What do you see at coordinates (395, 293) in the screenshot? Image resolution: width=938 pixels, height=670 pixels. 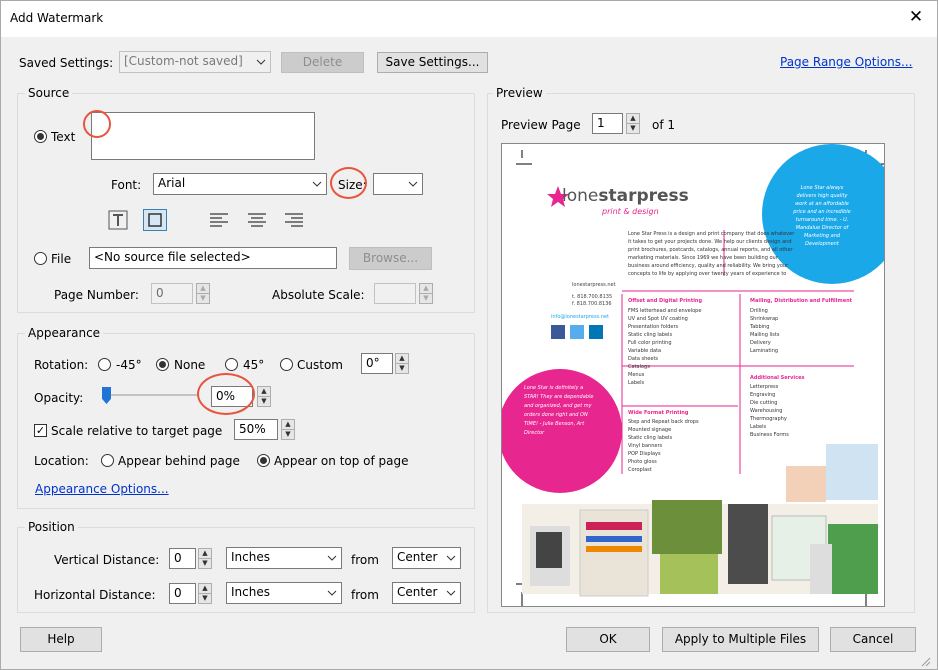 I see `absolute-scale-input` at bounding box center [395, 293].